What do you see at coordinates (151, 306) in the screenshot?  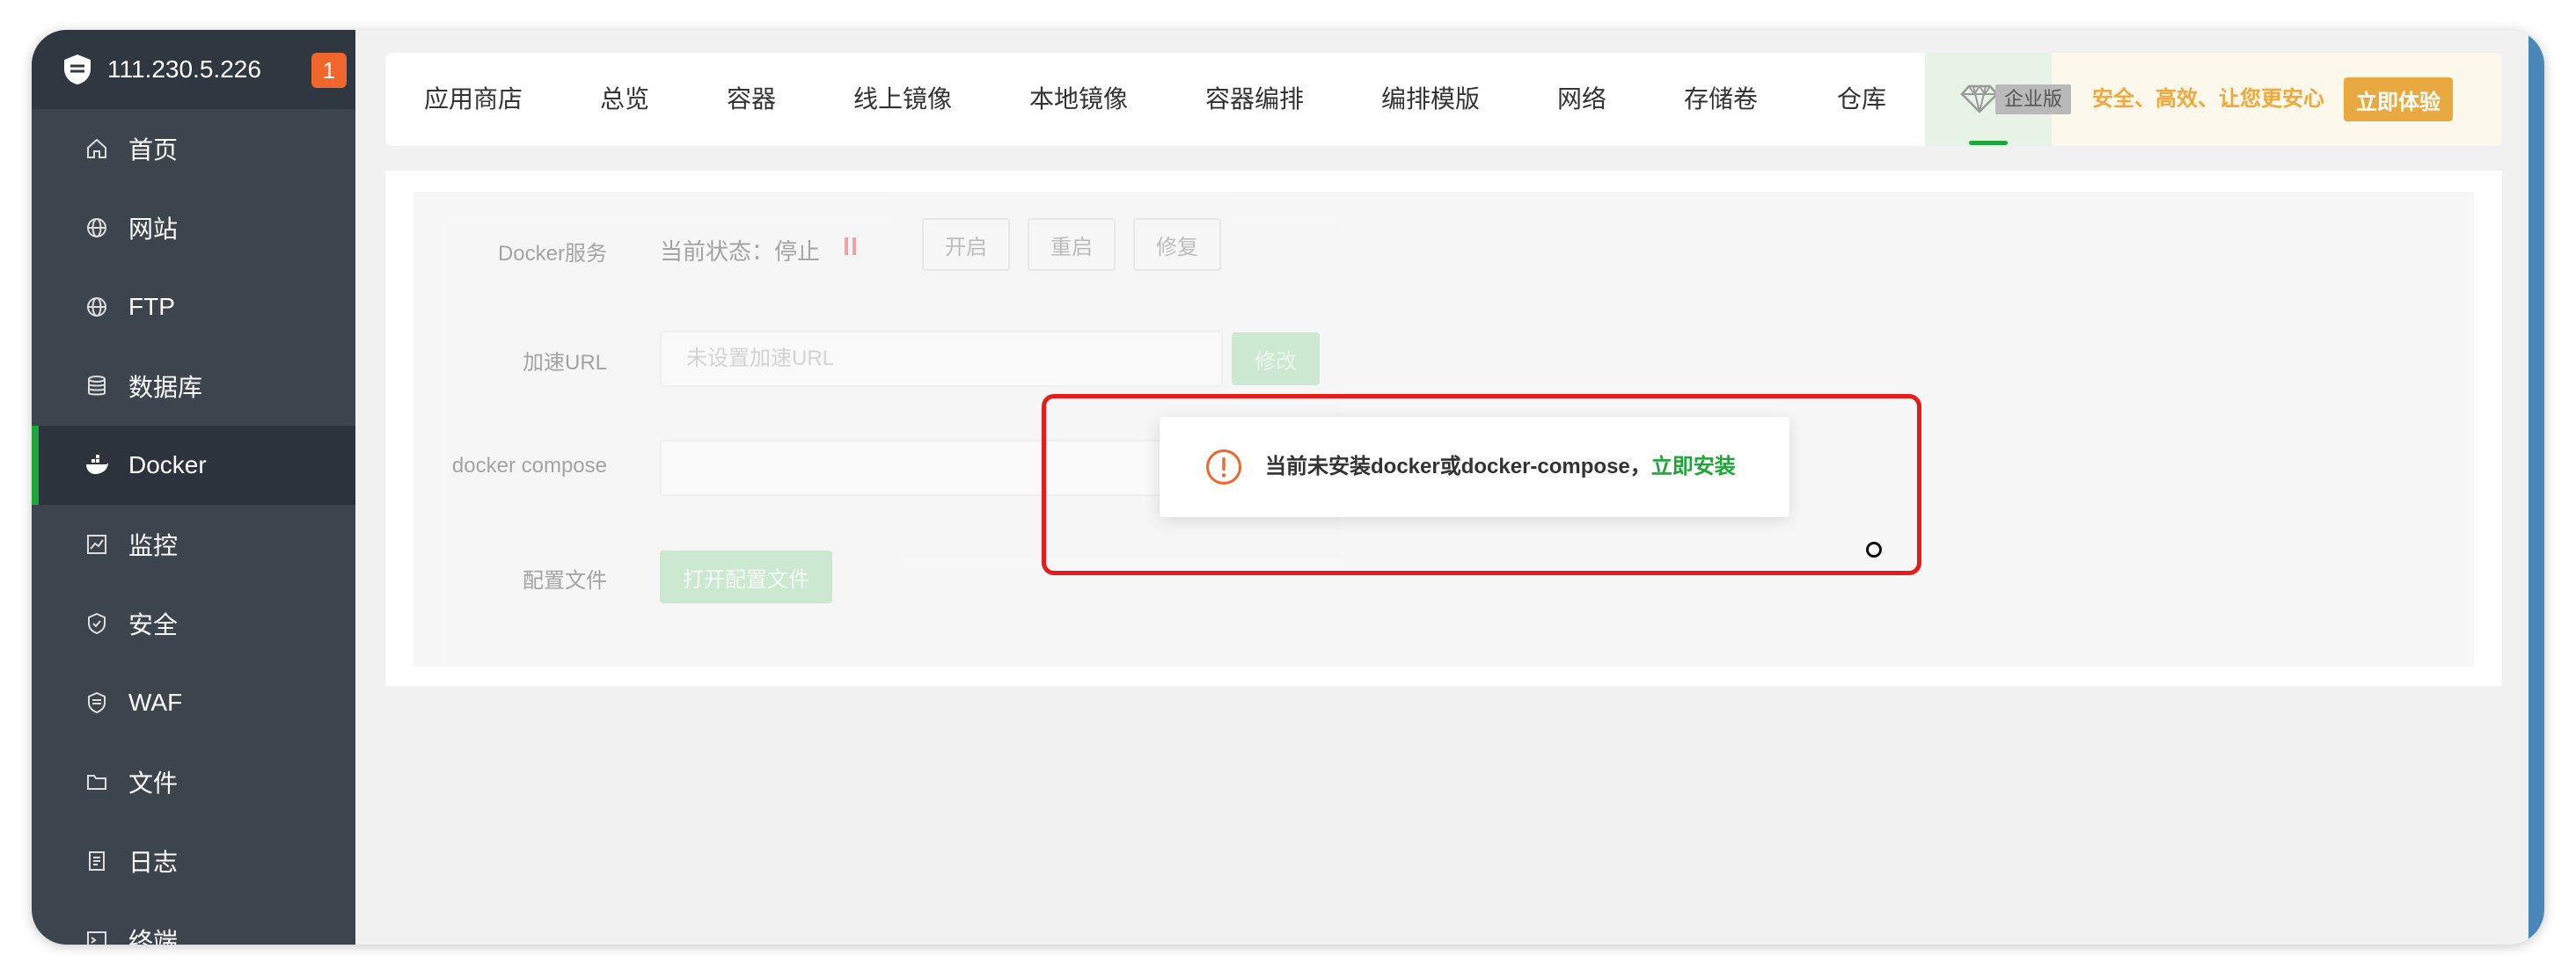 I see `sidebar-item-label: FTP` at bounding box center [151, 306].